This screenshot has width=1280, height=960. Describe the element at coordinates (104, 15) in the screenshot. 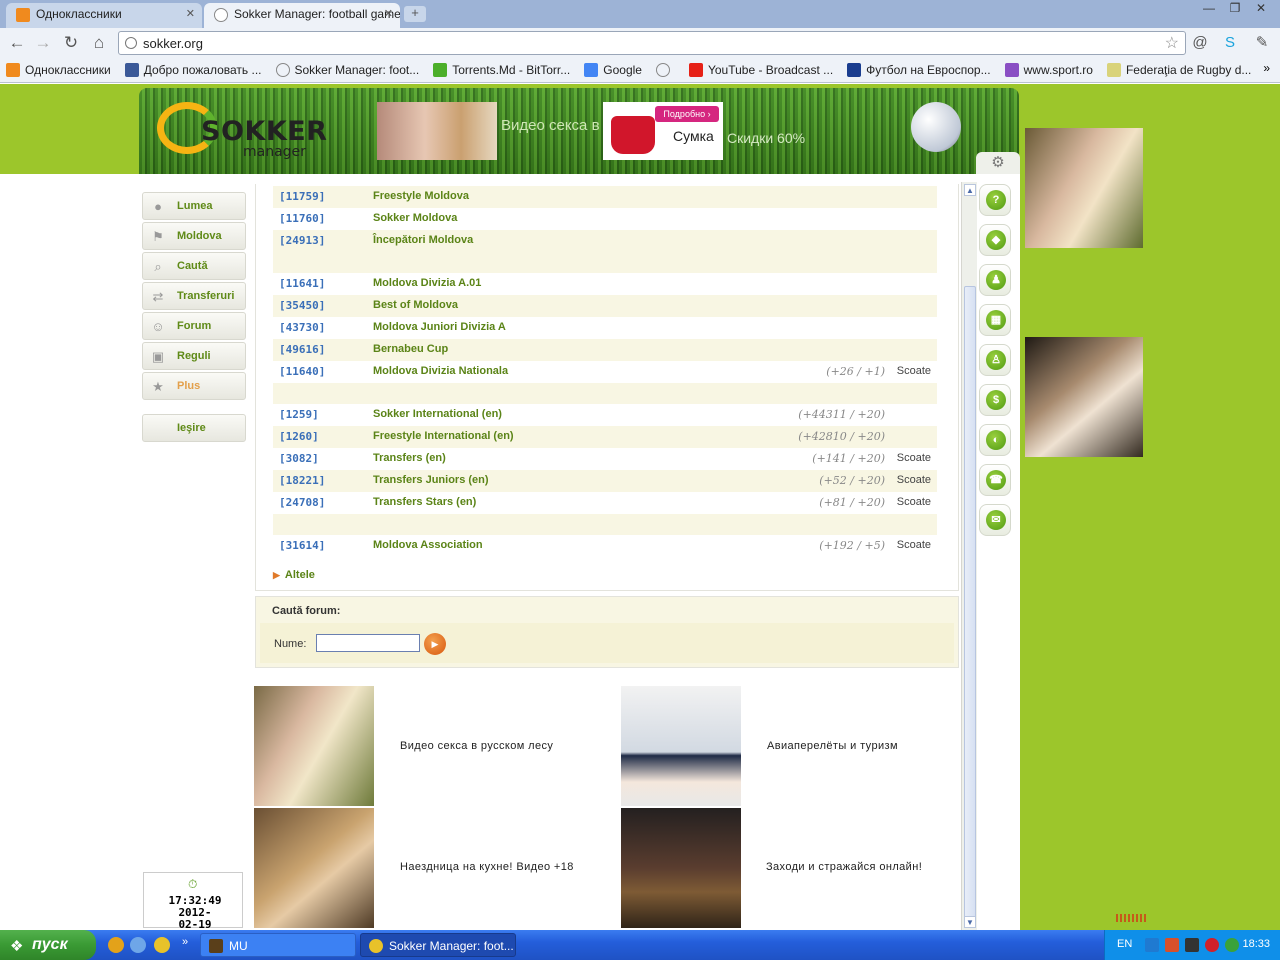

I see `tab-odnoklassniki: Одноклассники ✕` at that location.